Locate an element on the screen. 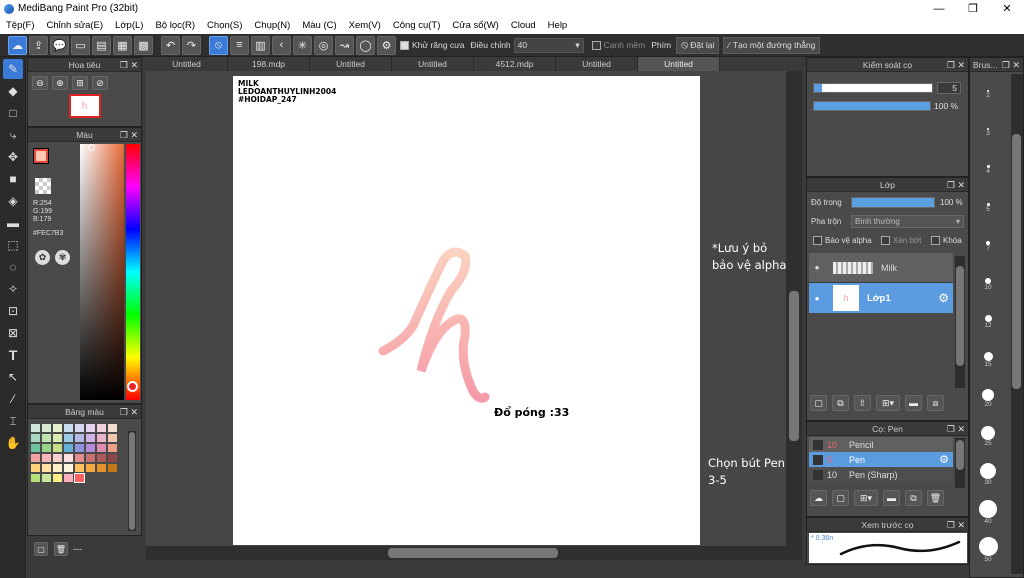 The height and width of the screenshot is (578, 1024). tab-untitled-4: Untitled is located at coordinates (597, 64).